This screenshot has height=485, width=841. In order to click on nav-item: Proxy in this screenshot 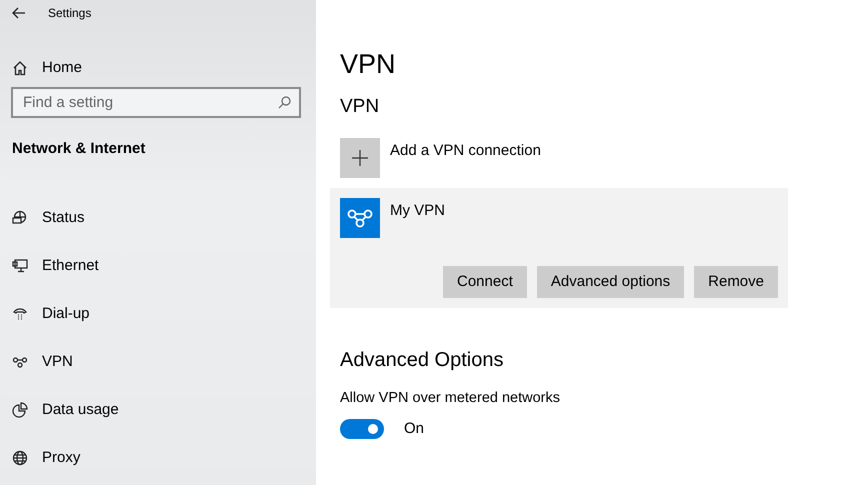, I will do `click(158, 458)`.